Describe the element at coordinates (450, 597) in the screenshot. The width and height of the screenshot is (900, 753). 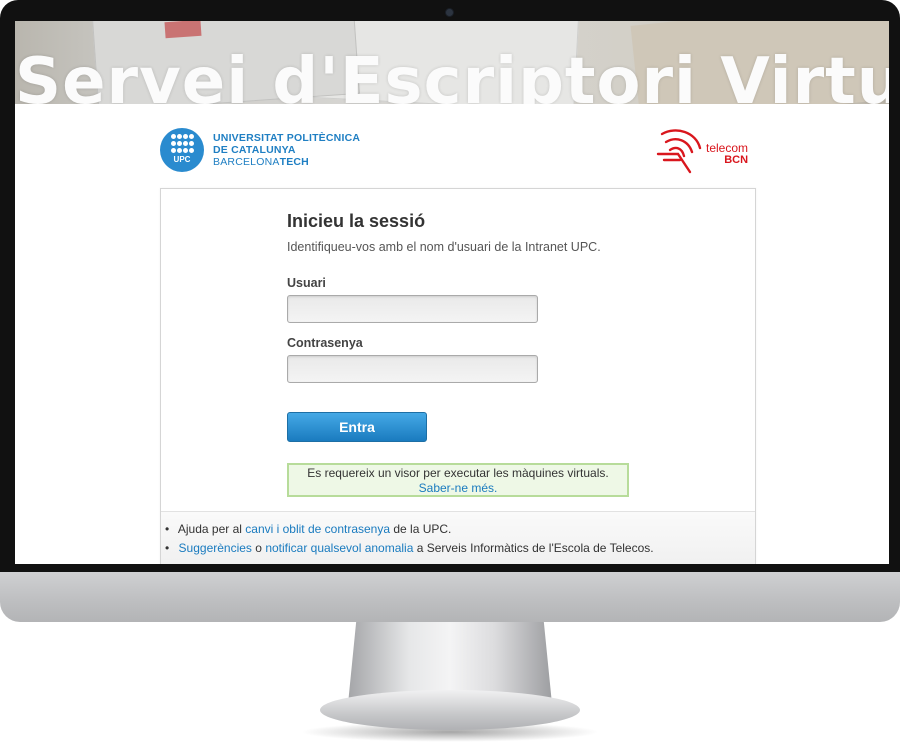
I see `monitor-chin` at that location.